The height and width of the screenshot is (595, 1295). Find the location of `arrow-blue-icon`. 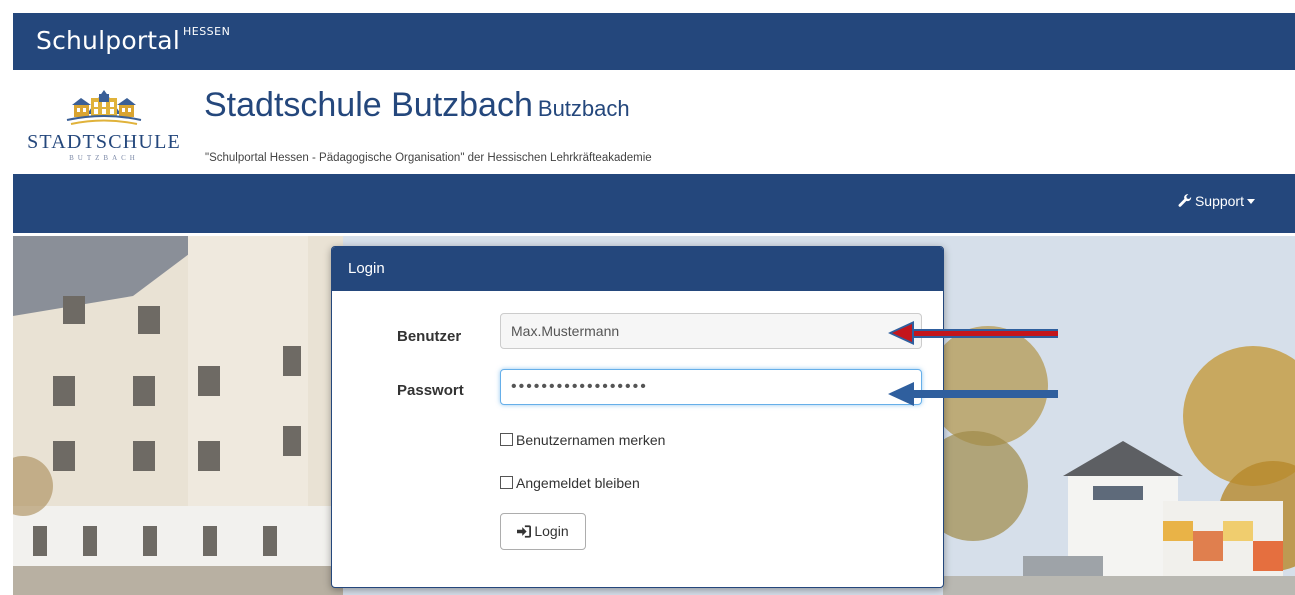

arrow-blue-icon is located at coordinates (973, 394).